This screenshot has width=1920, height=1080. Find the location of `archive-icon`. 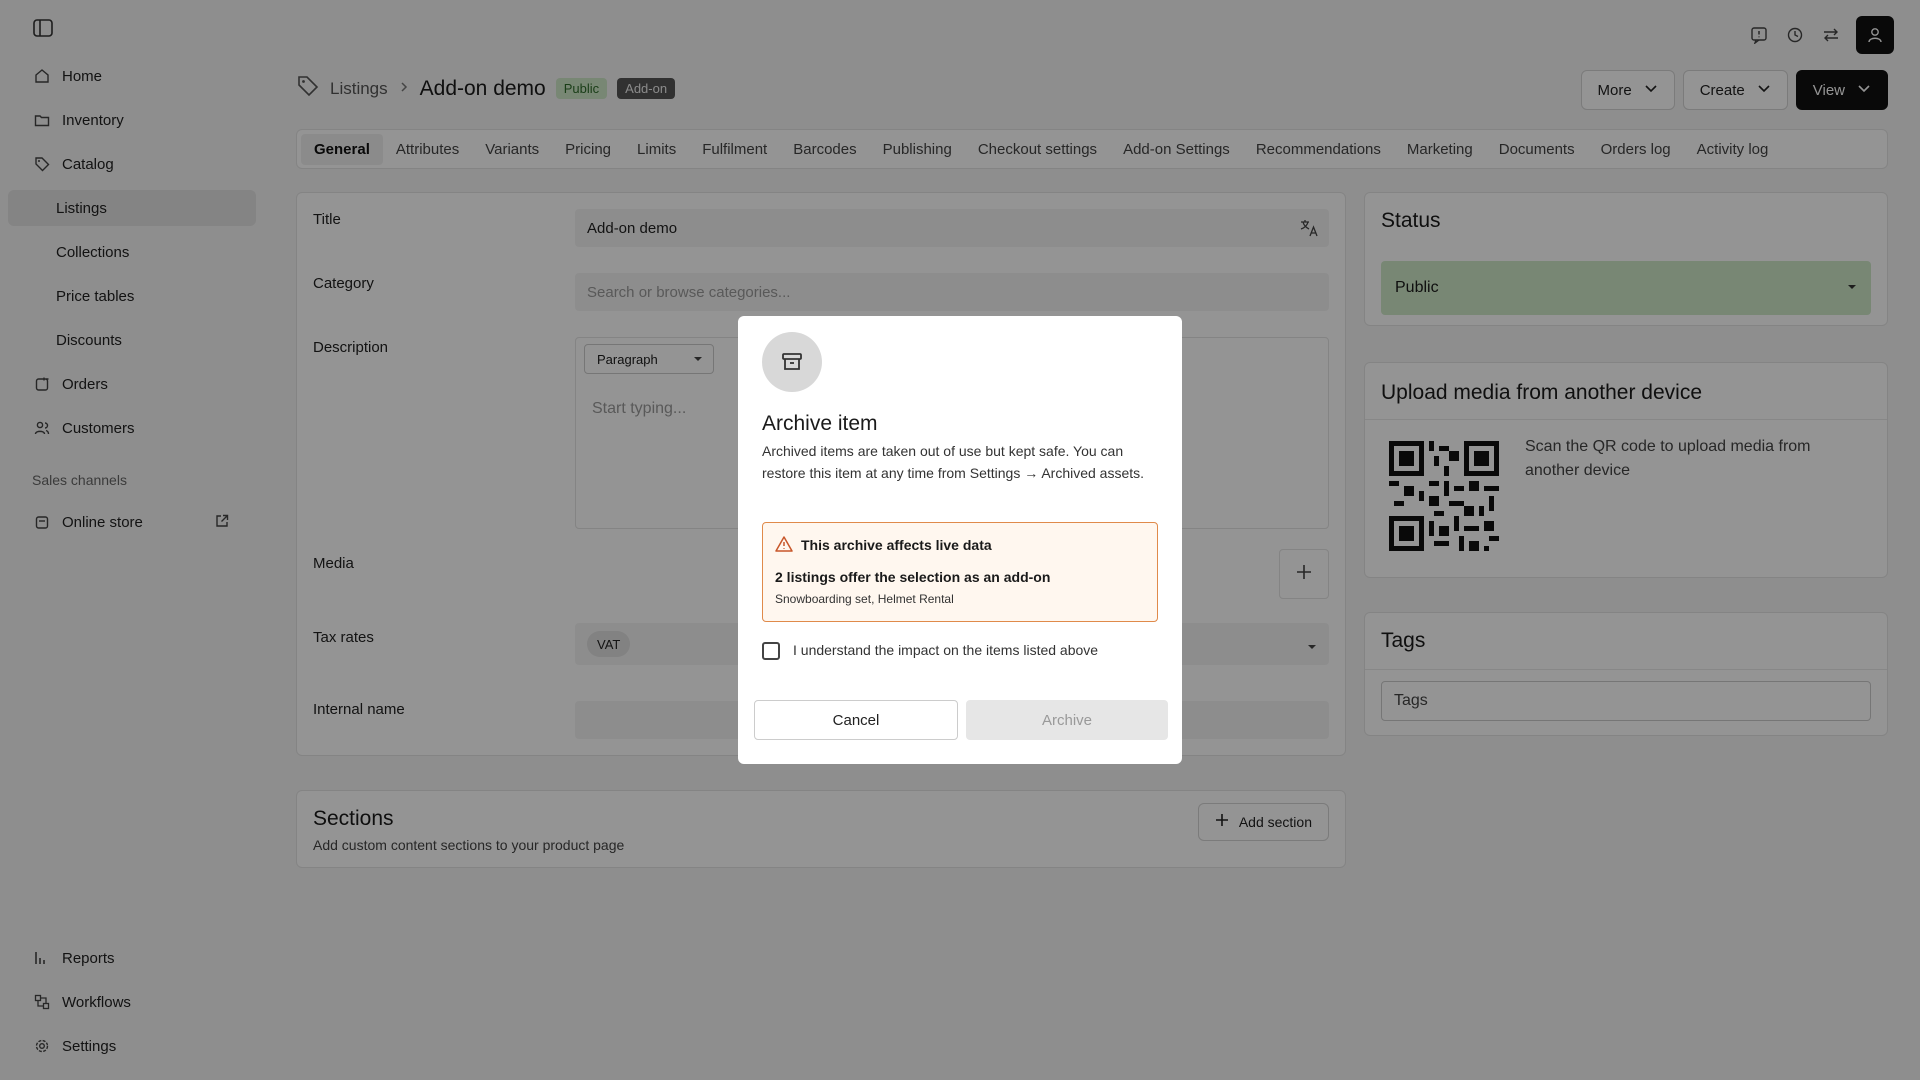

archive-icon is located at coordinates (792, 362).